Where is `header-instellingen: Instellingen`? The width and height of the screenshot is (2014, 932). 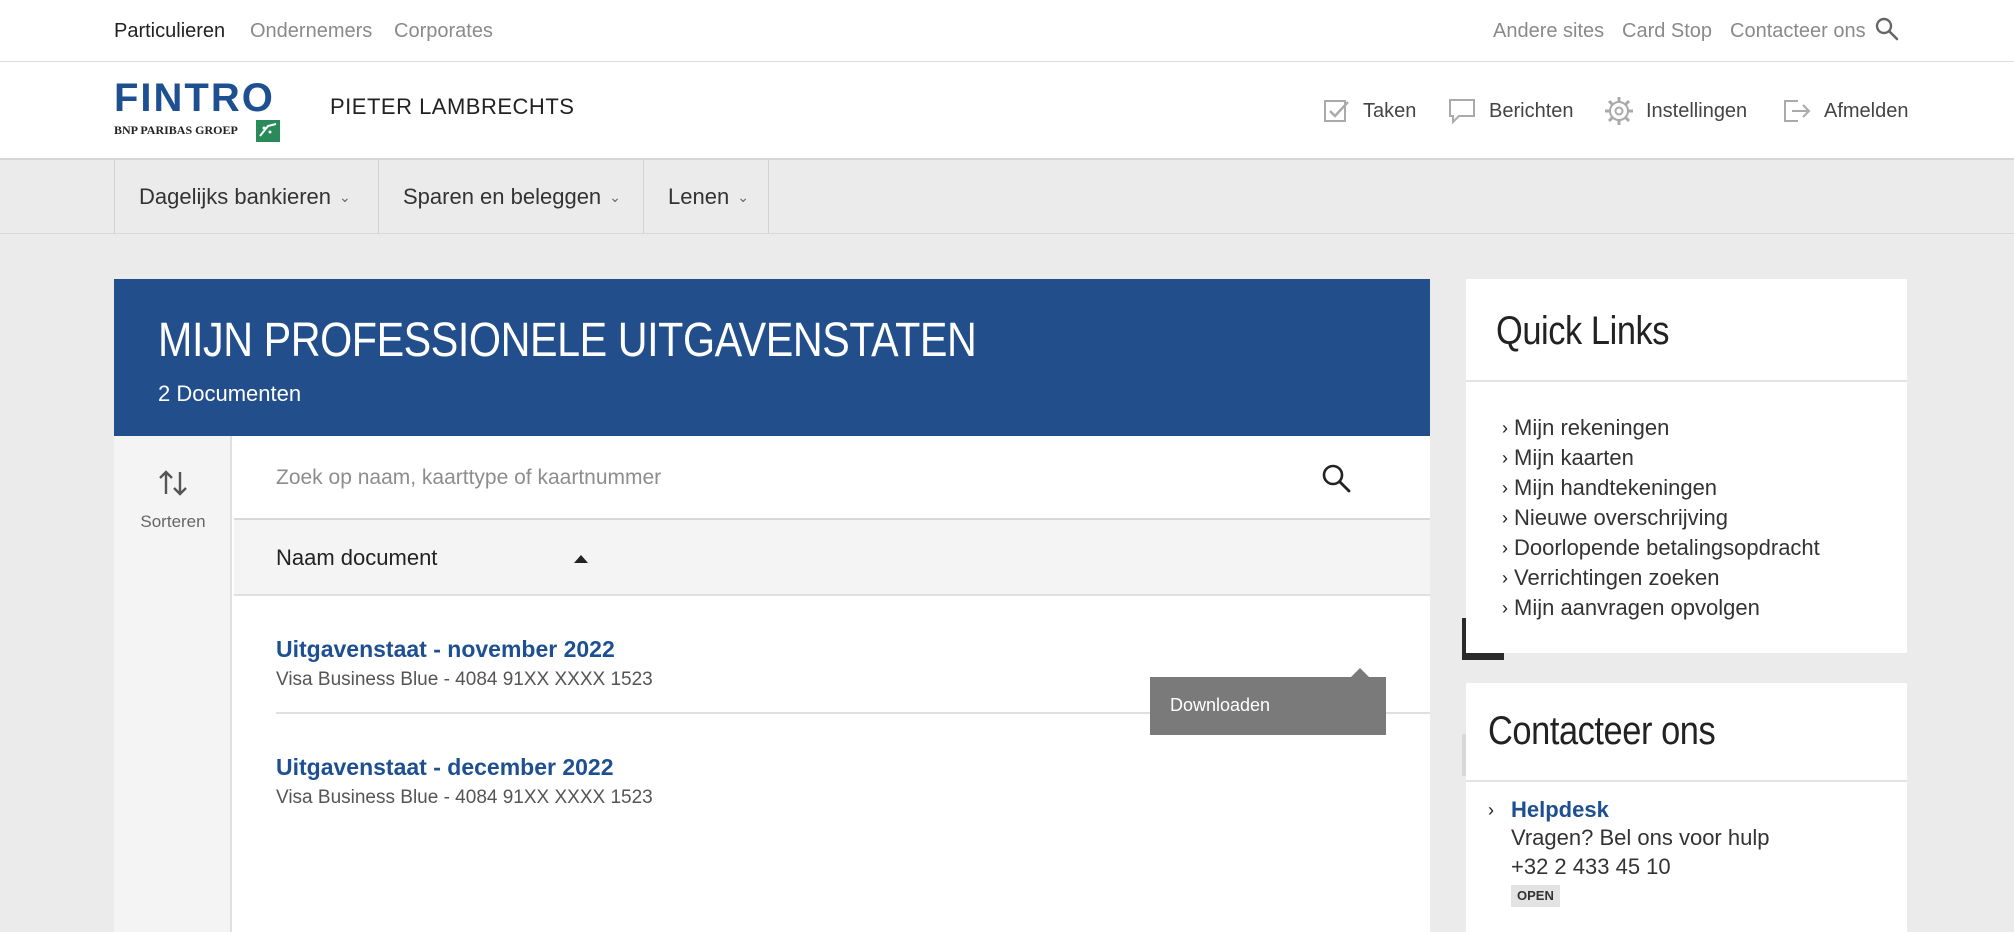
header-instellingen: Instellingen is located at coordinates (1675, 111).